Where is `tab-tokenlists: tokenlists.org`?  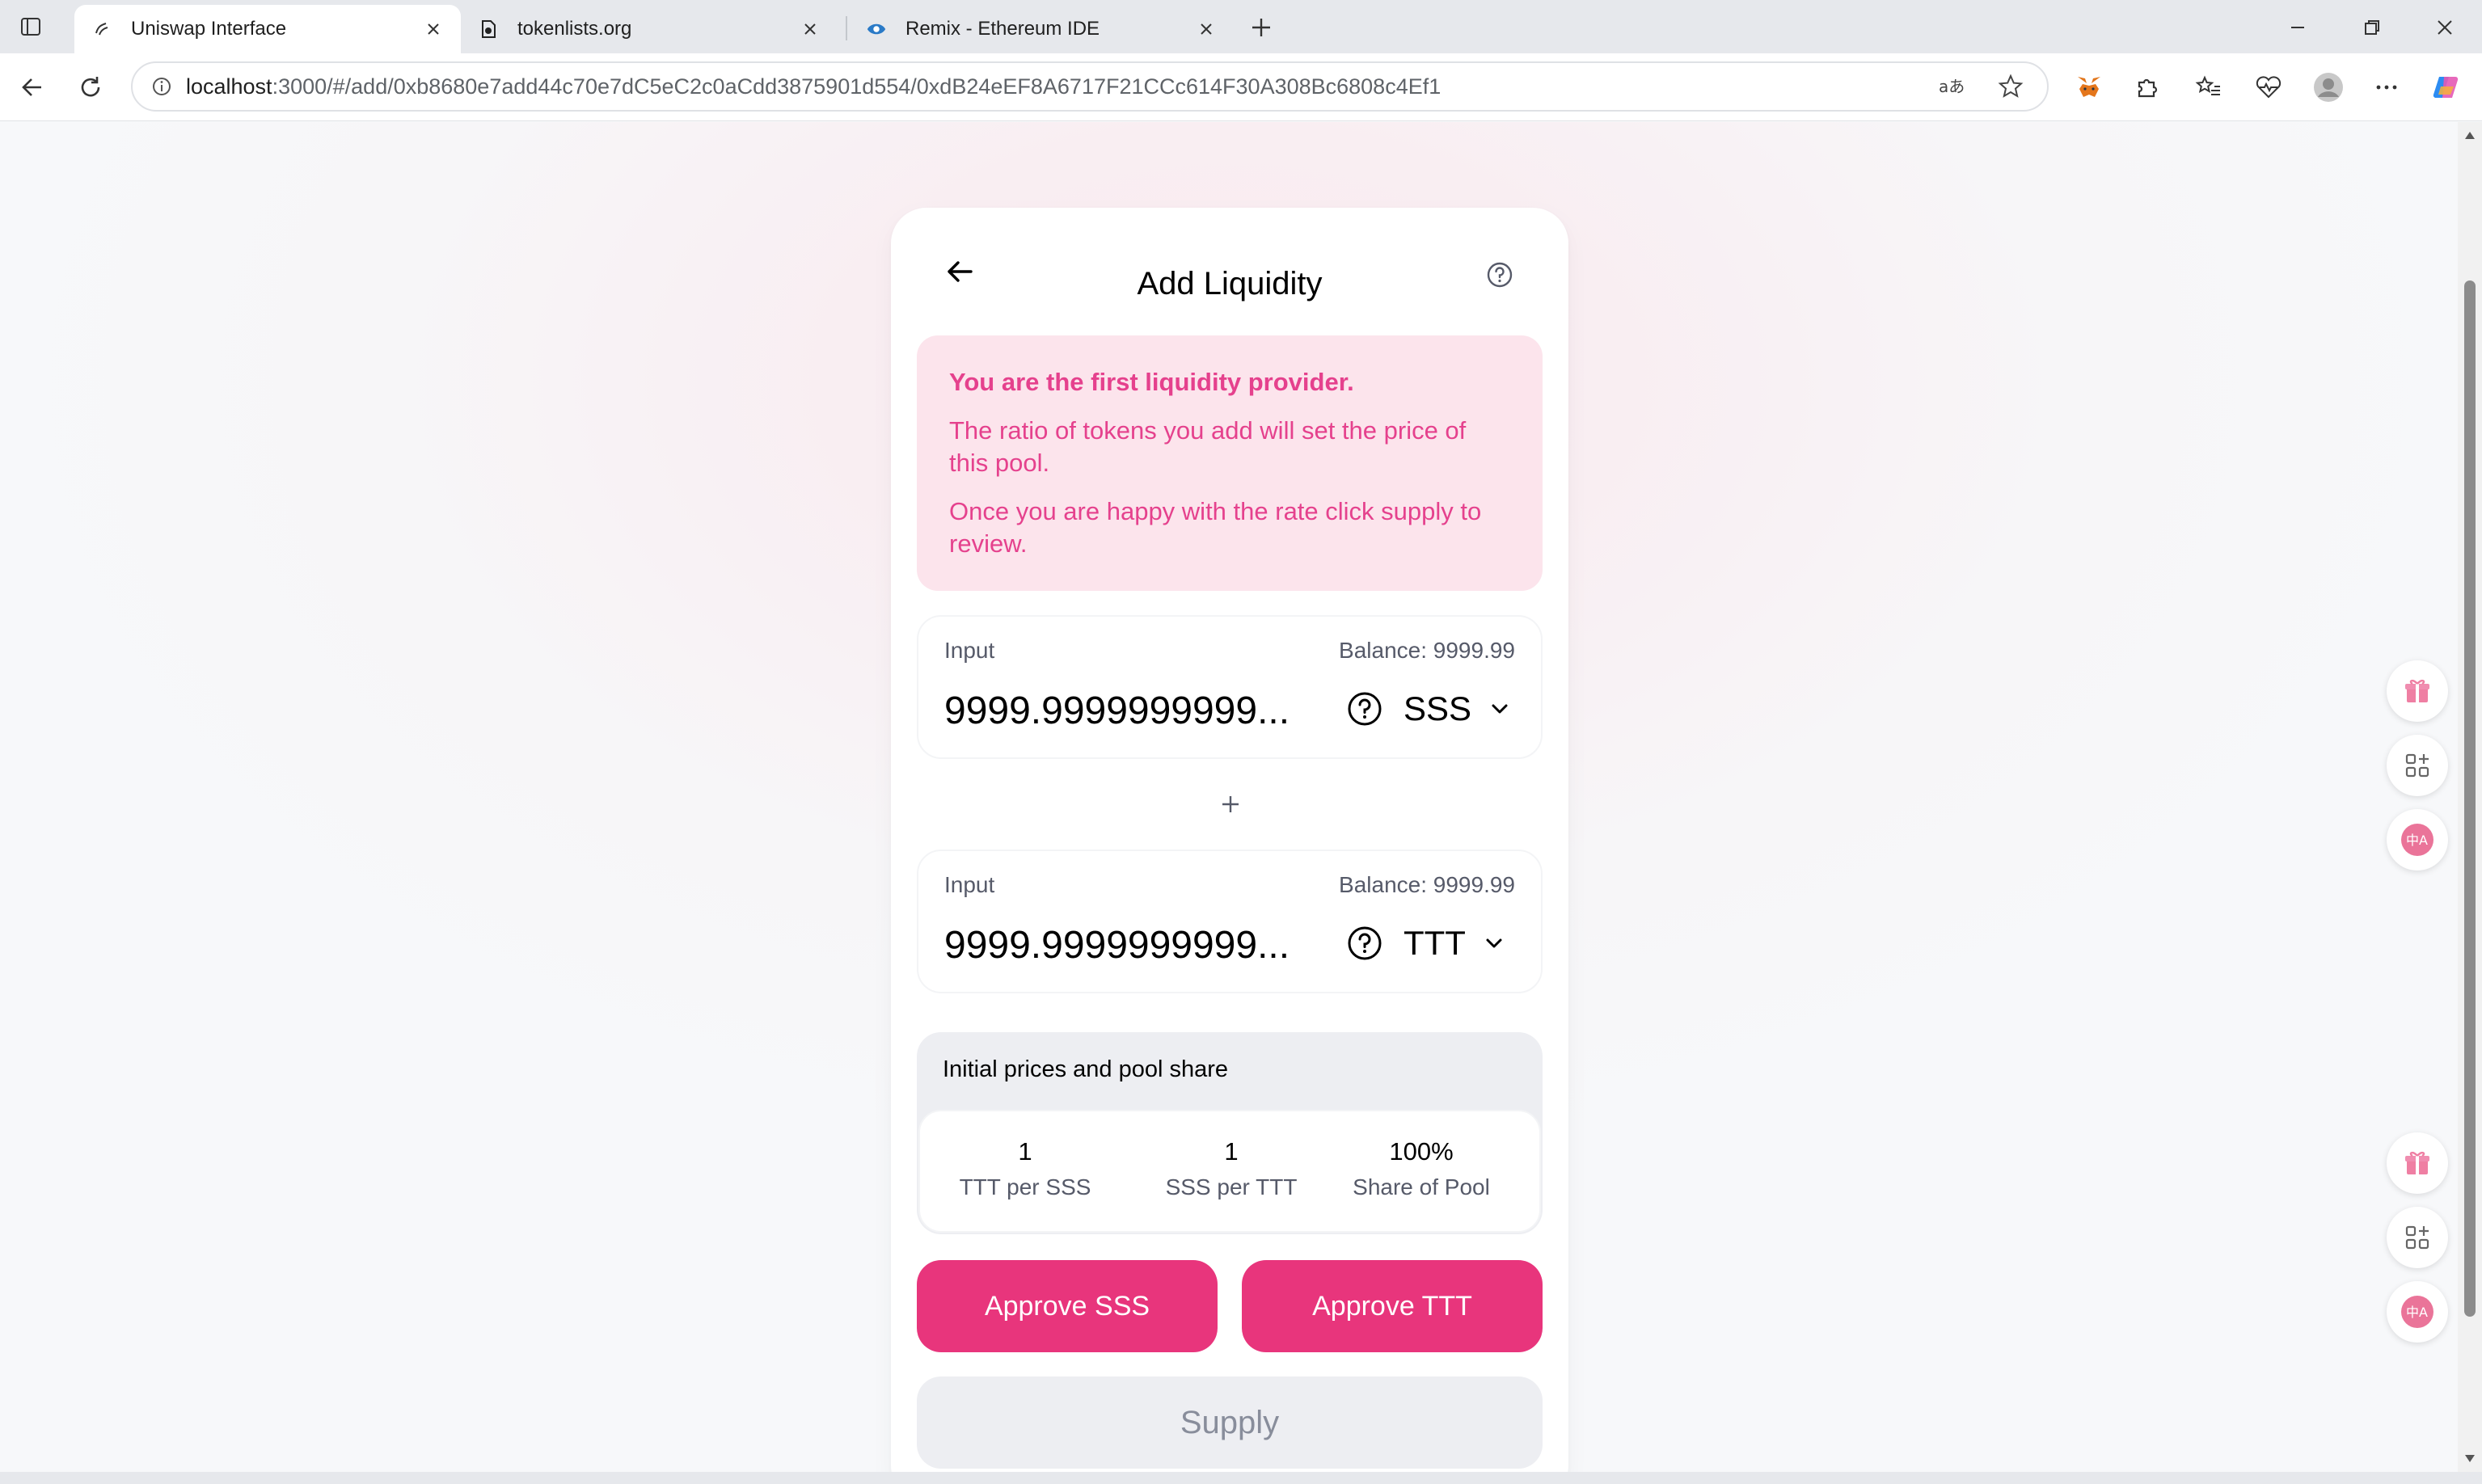
tab-tokenlists: tokenlists.org is located at coordinates (649, 29).